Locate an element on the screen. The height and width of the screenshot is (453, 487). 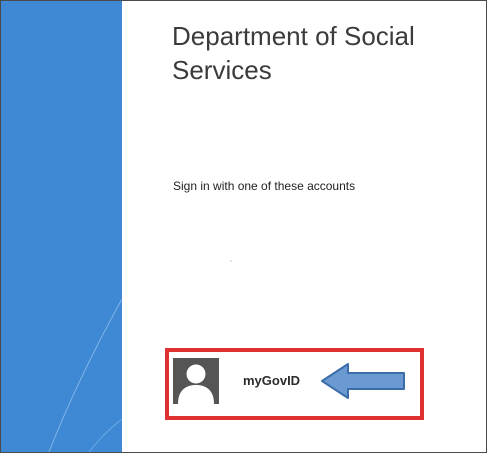
account-label: myGovID is located at coordinates (272, 380).